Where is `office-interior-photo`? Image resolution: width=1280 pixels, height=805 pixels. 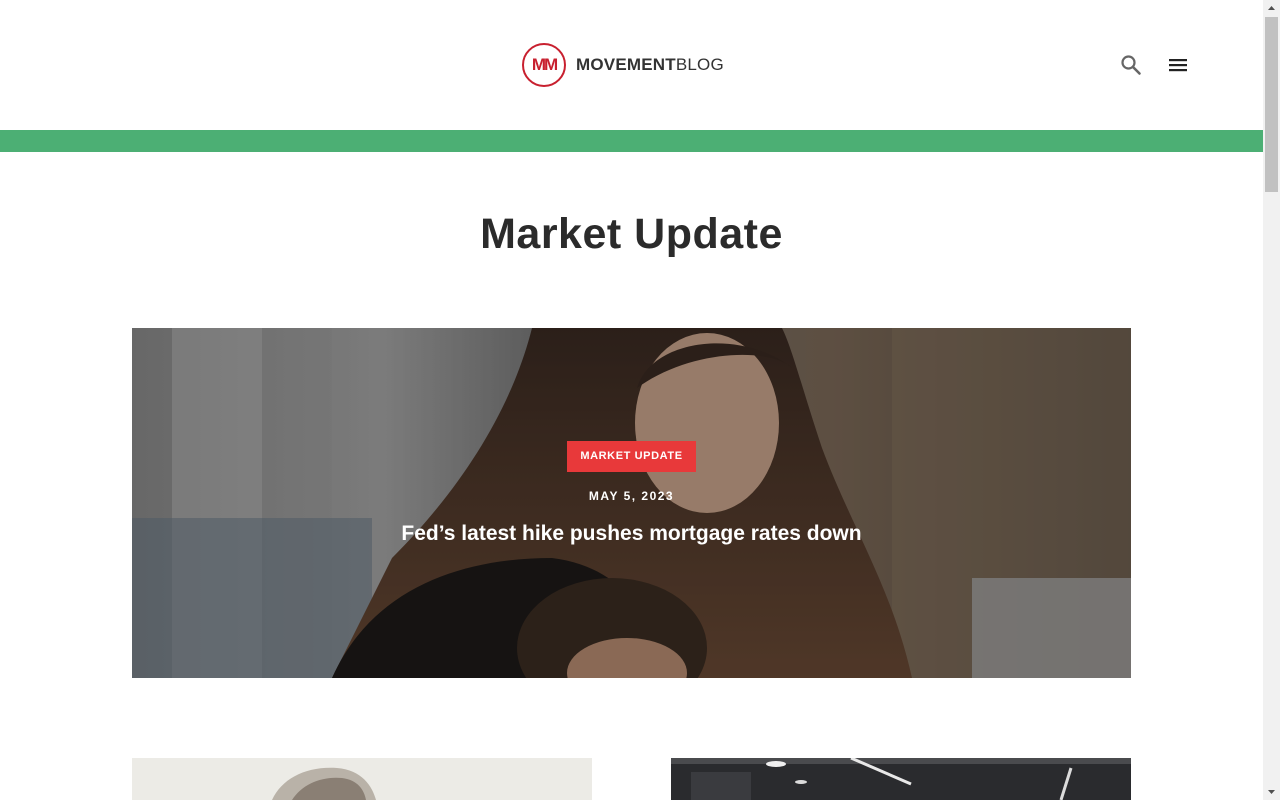 office-interior-photo is located at coordinates (901, 779).